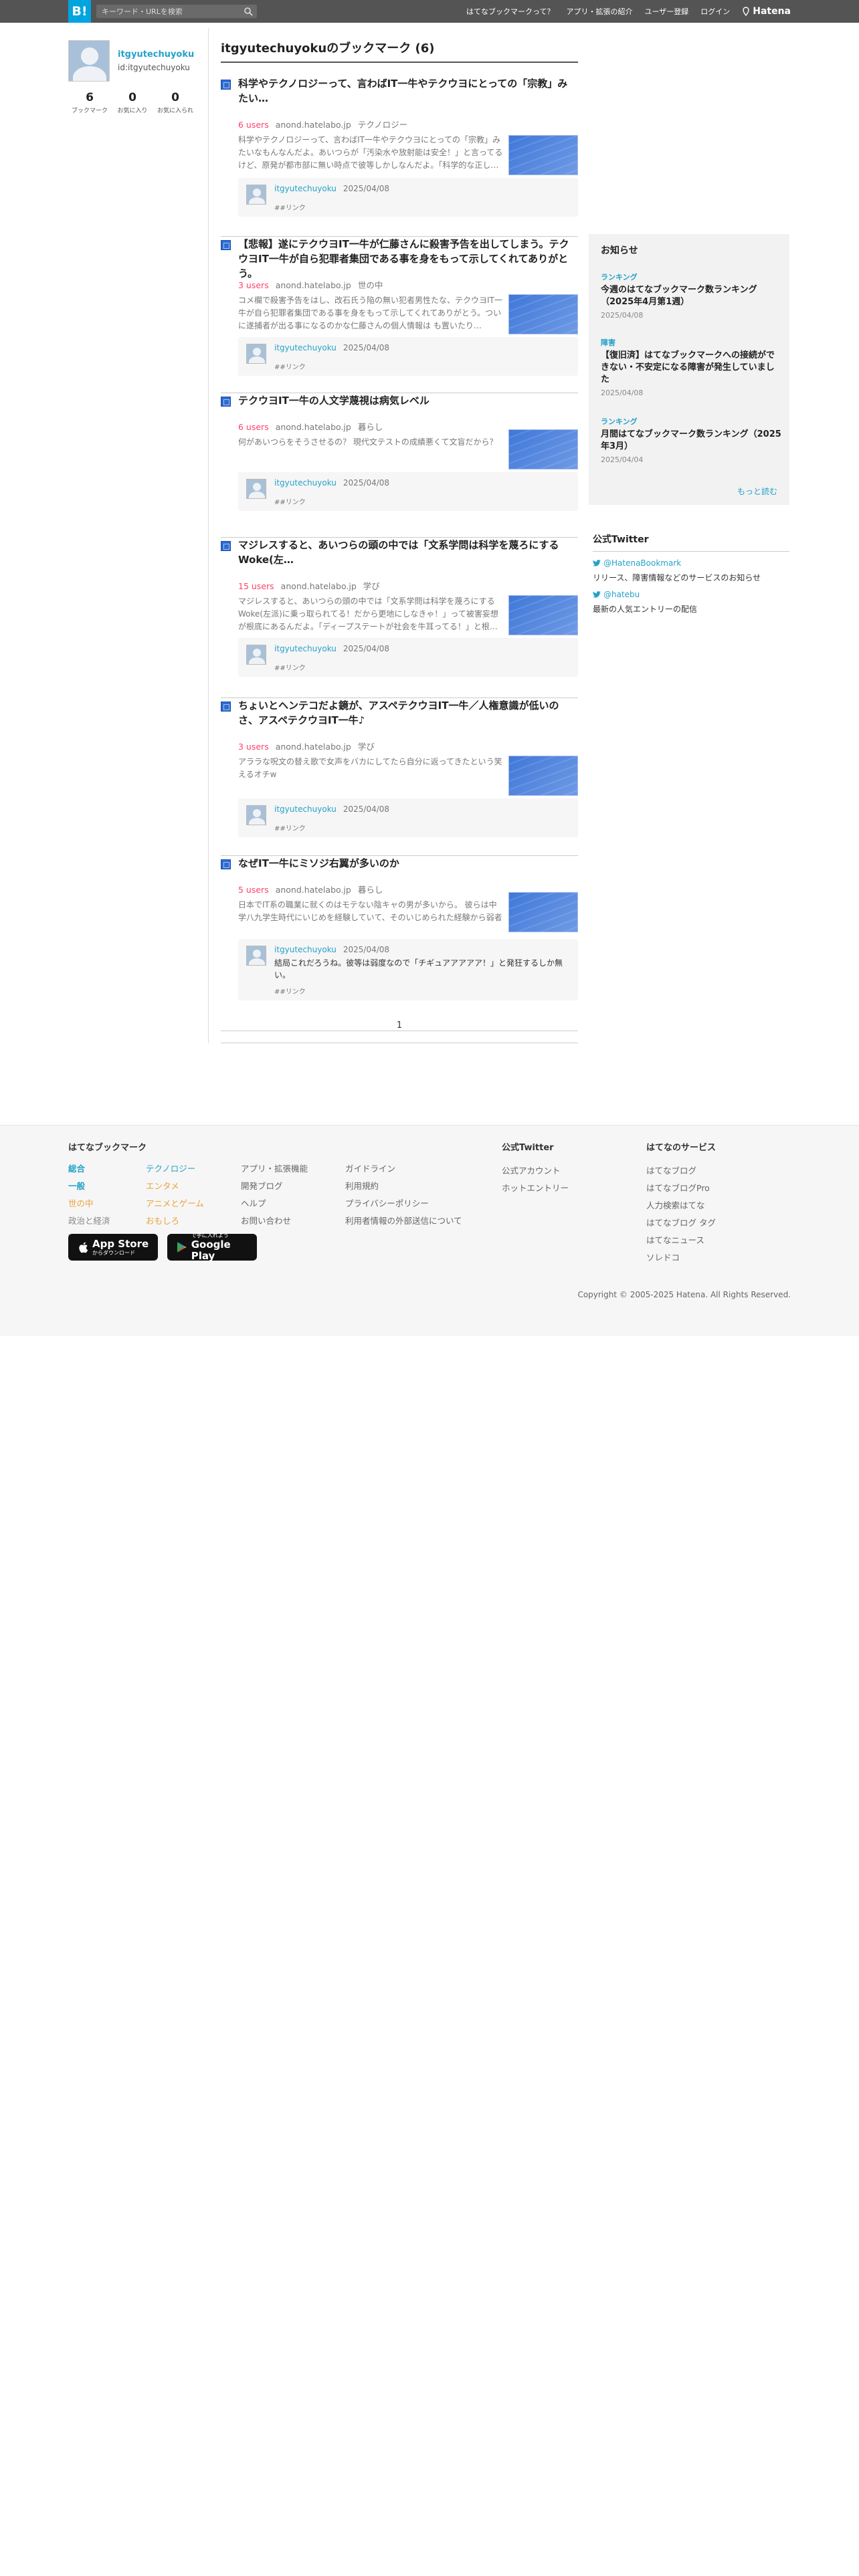  I want to click on footer-link: お問い合わせ, so click(274, 1221).